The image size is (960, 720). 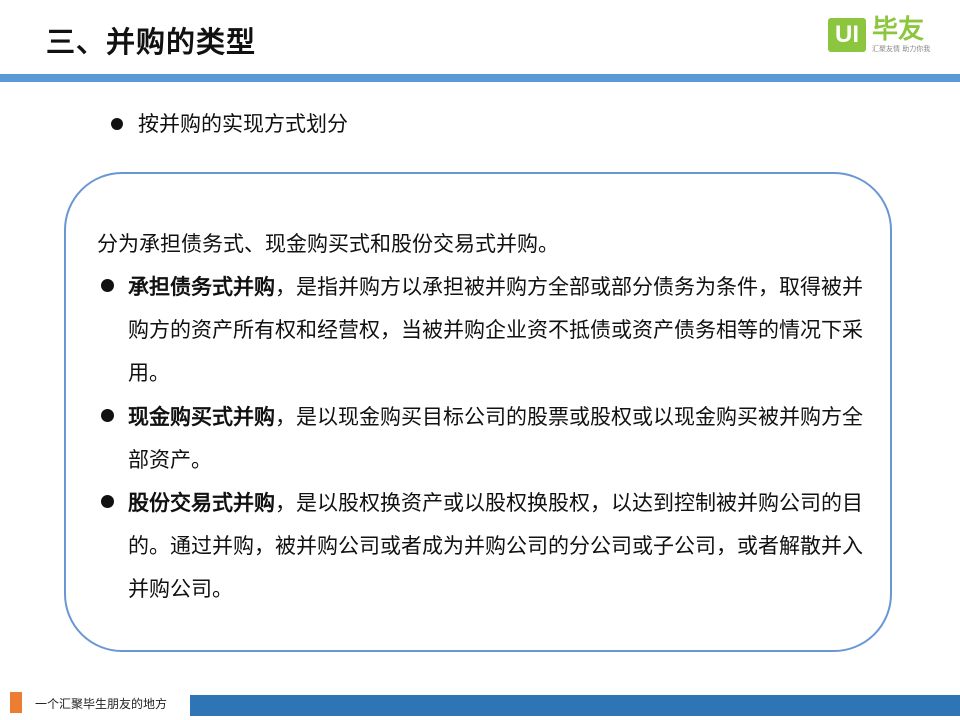 I want to click on logo-mark: UI, so click(x=847, y=35).